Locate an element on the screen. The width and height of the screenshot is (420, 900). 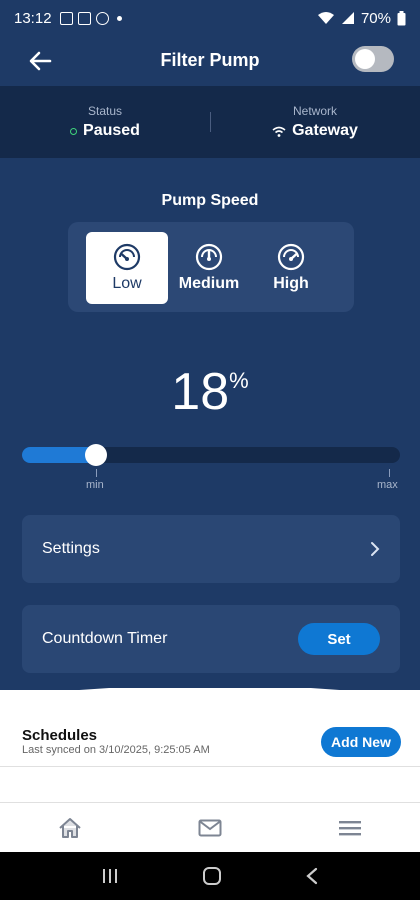
power-toggle is located at coordinates (373, 59).